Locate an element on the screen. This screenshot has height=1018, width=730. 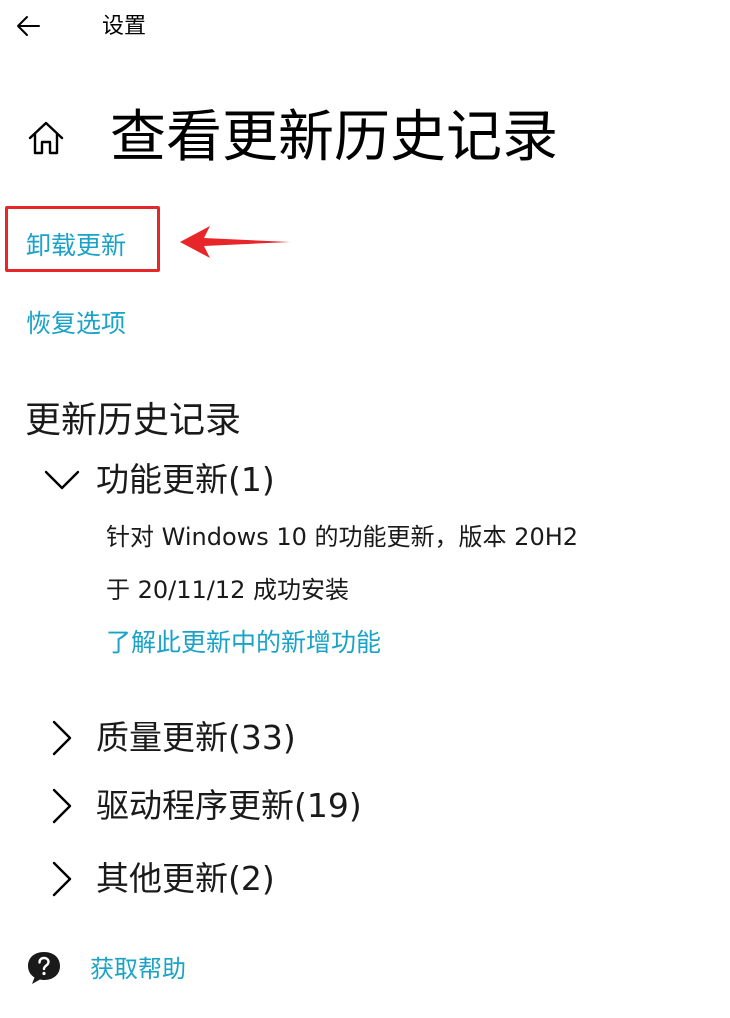
quality-updates-row: 质量更新(33) is located at coordinates (167, 738).